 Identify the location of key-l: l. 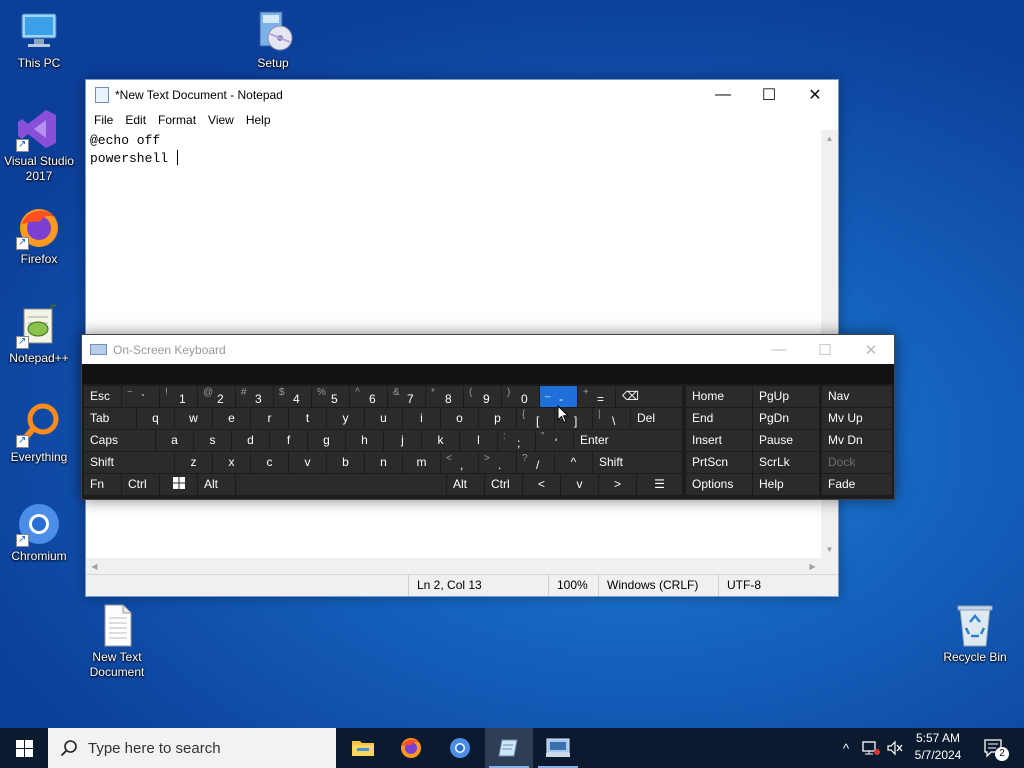
(478, 440).